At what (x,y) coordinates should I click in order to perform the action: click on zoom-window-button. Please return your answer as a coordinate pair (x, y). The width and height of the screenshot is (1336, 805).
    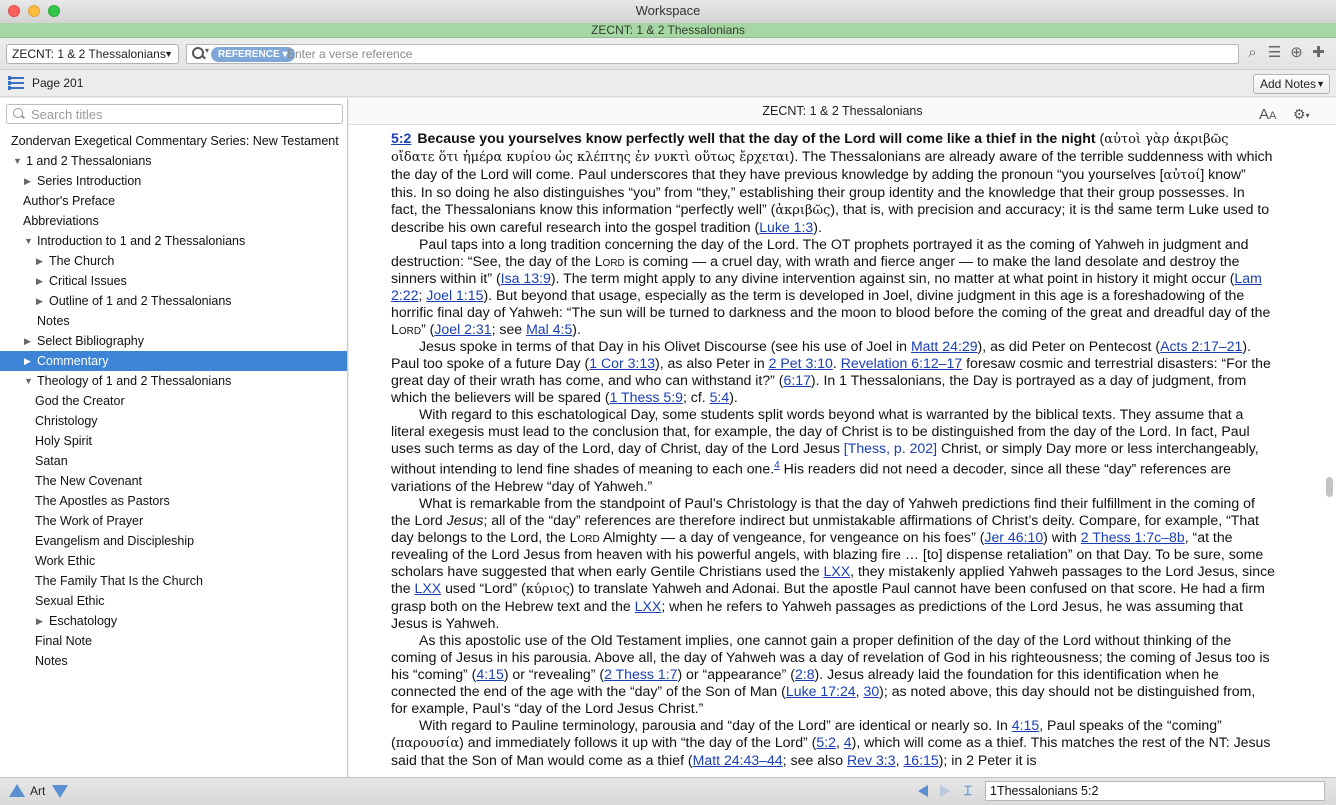
    Looking at the image, I should click on (54, 11).